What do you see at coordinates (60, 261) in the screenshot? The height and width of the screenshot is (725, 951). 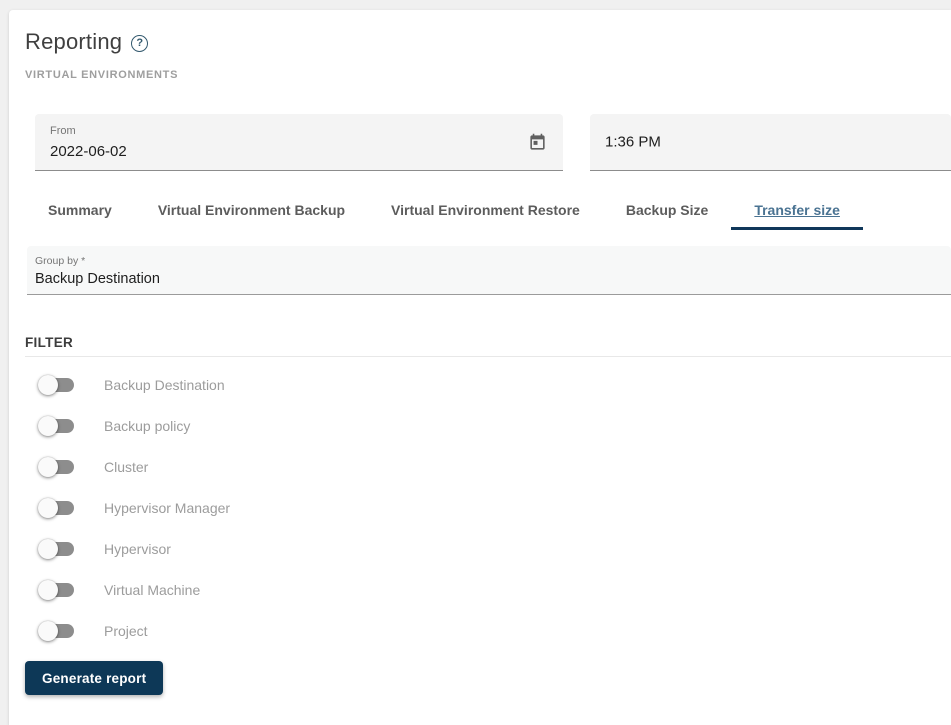 I see `group-by-label: Group by *` at bounding box center [60, 261].